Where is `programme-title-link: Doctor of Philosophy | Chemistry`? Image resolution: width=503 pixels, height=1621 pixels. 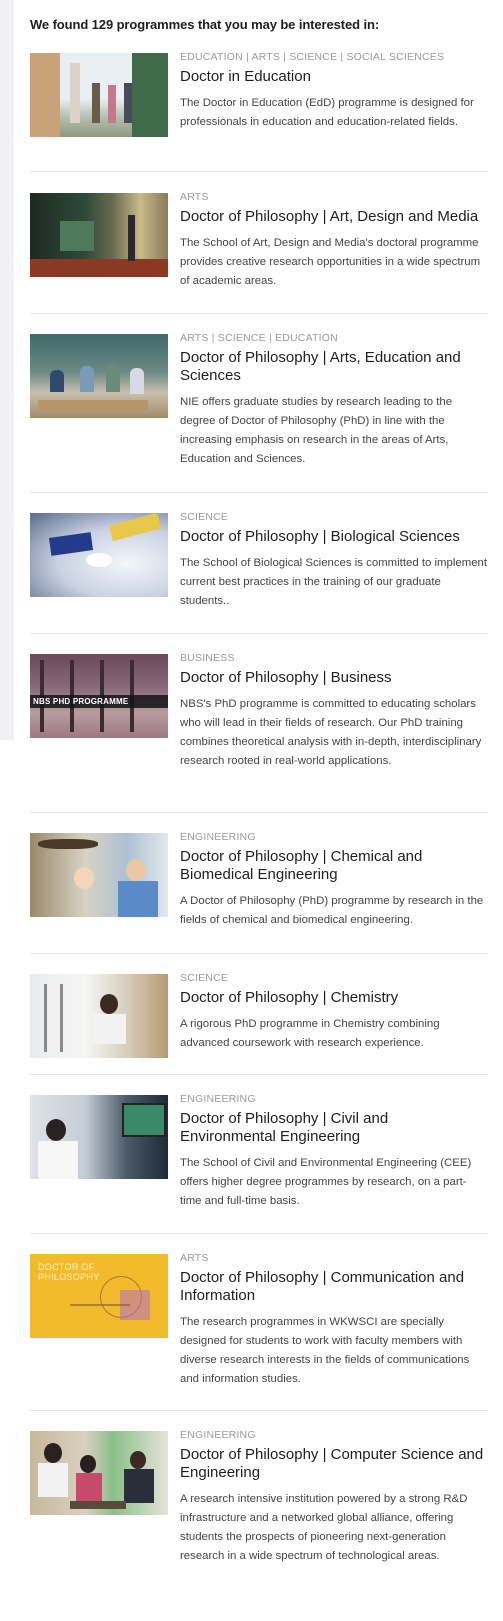
programme-title-link: Doctor of Philosophy | Chemistry is located at coordinates (334, 998).